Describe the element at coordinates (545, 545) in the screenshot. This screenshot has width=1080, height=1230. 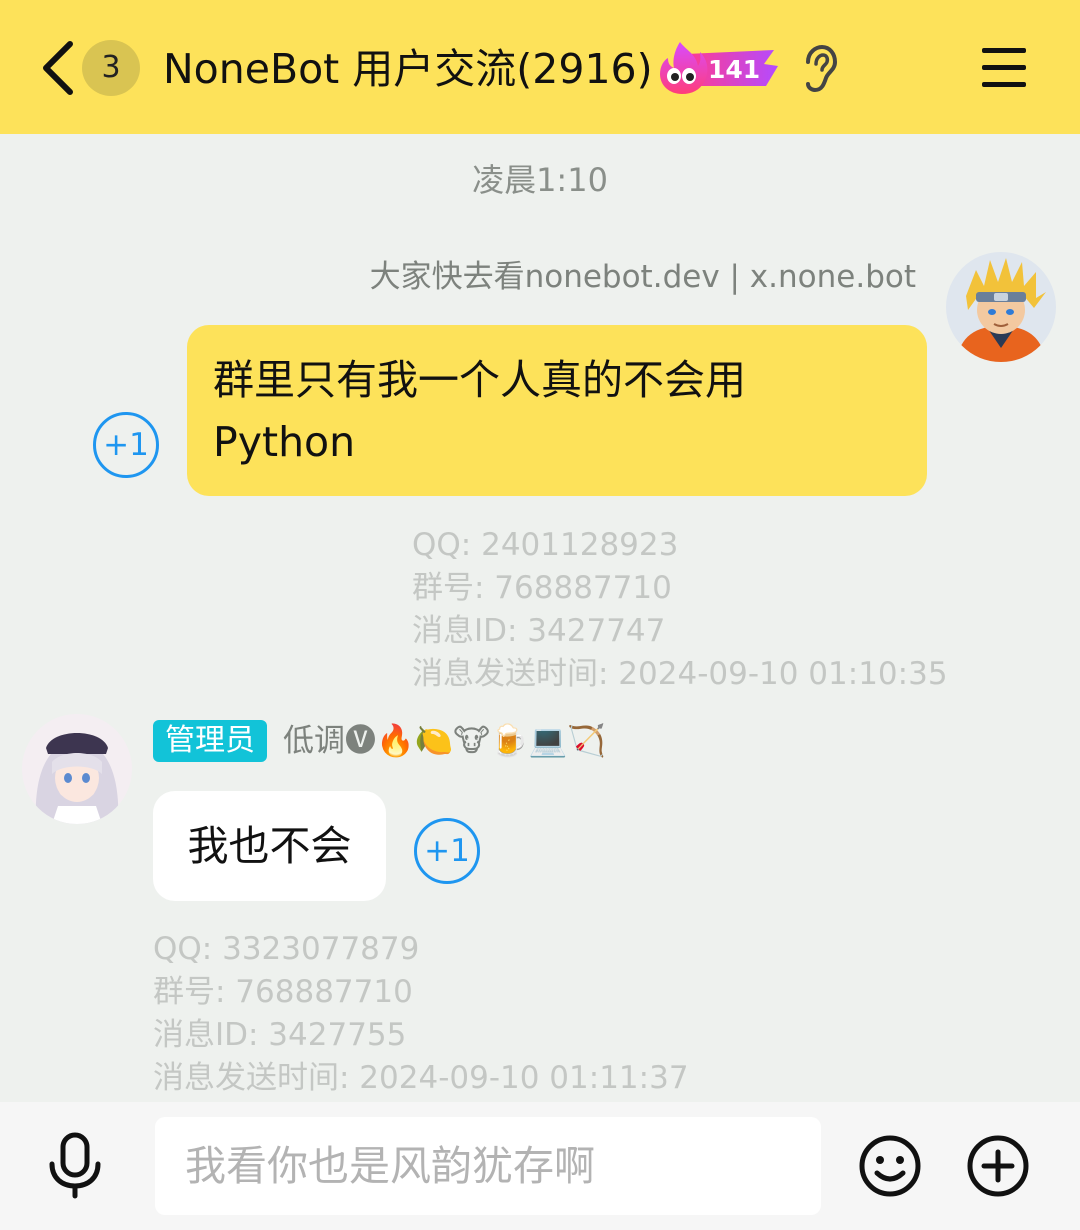
I see `meta-qq: QQ: 2401128923` at that location.